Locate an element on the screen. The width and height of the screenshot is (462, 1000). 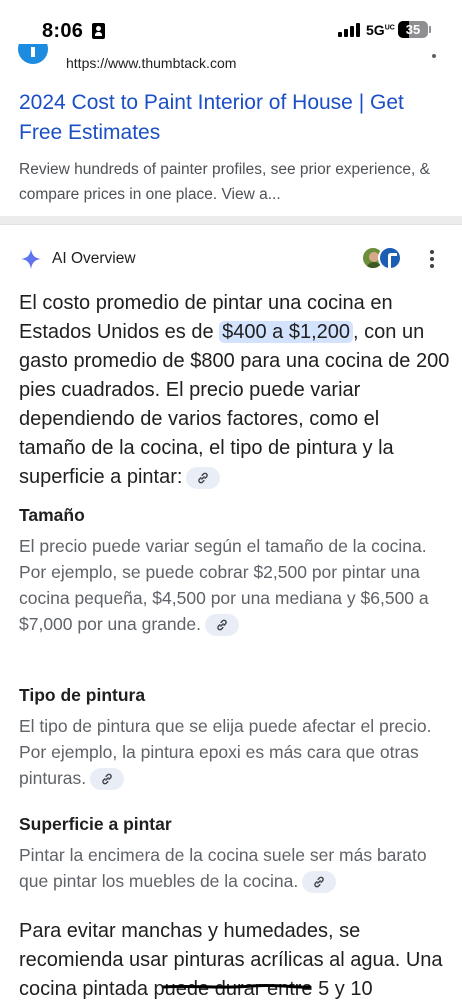
battery-level: 35 is located at coordinates (413, 29).